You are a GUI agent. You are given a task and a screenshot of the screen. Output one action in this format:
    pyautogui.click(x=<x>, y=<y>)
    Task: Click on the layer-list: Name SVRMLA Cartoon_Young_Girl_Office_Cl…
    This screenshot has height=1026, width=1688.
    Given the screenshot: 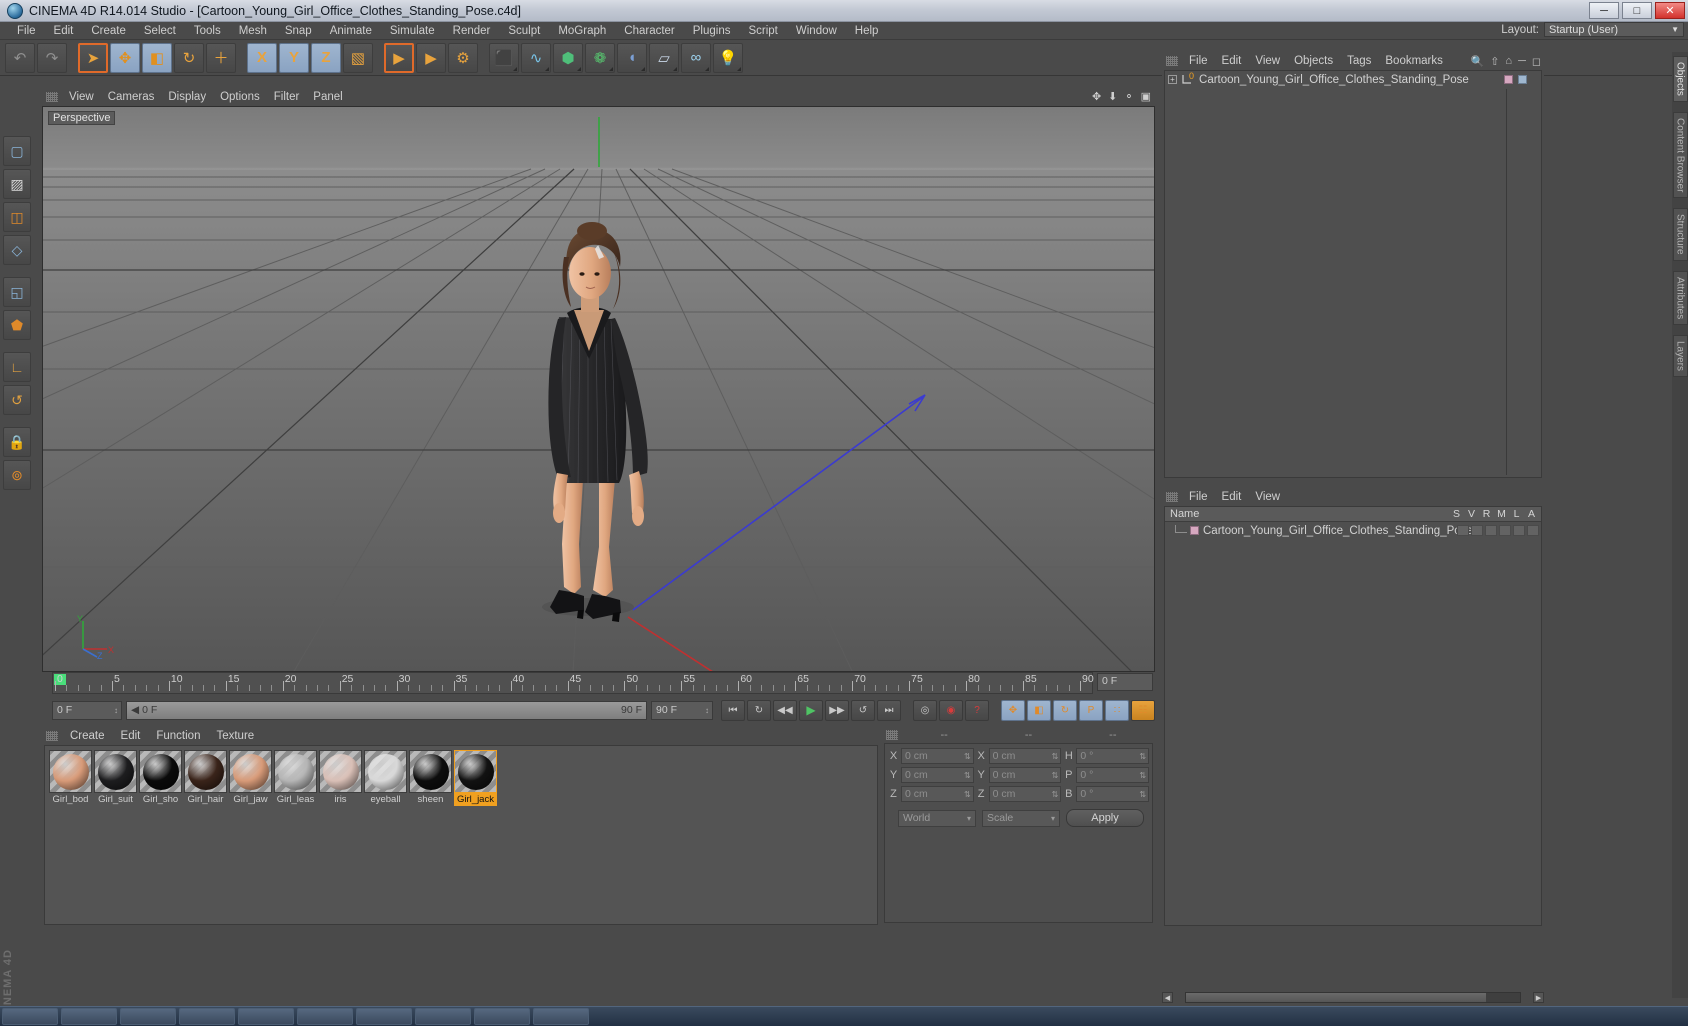 What is the action you would take?
    pyautogui.click(x=1353, y=716)
    